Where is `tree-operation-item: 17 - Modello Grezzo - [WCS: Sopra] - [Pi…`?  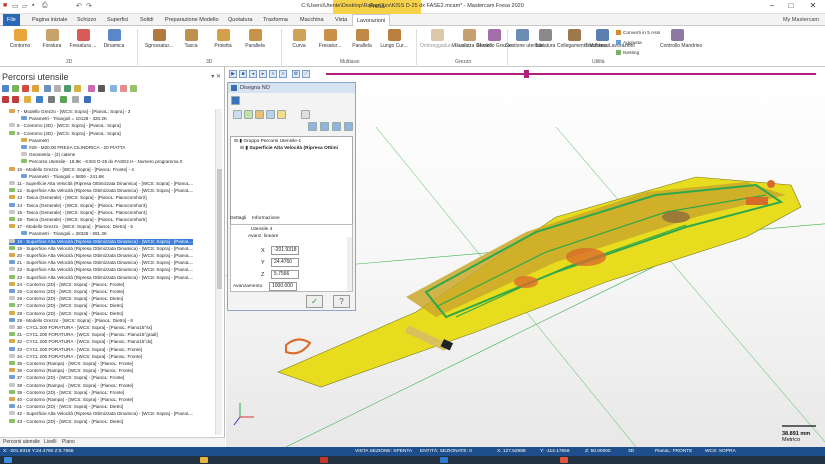
tree-operation-item: 17 - Modello Grezzo - [WCS: Sopra] - [Pi… is located at coordinates (71, 227).